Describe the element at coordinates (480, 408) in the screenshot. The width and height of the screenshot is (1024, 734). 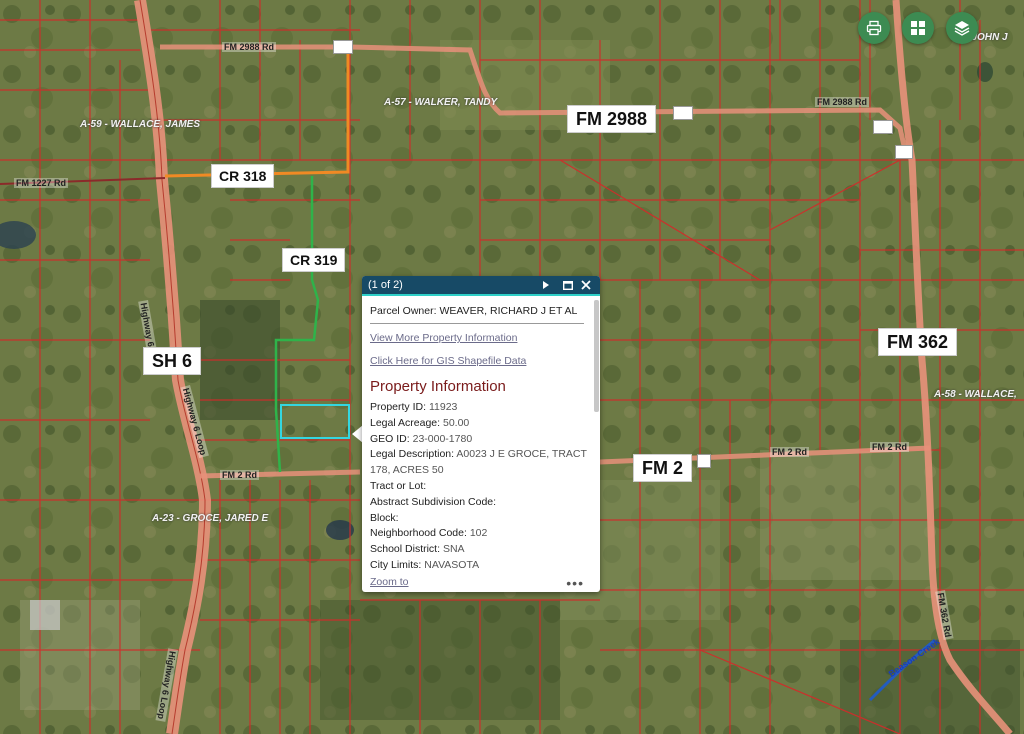
I see `property-field-row: Property ID: 11923` at that location.